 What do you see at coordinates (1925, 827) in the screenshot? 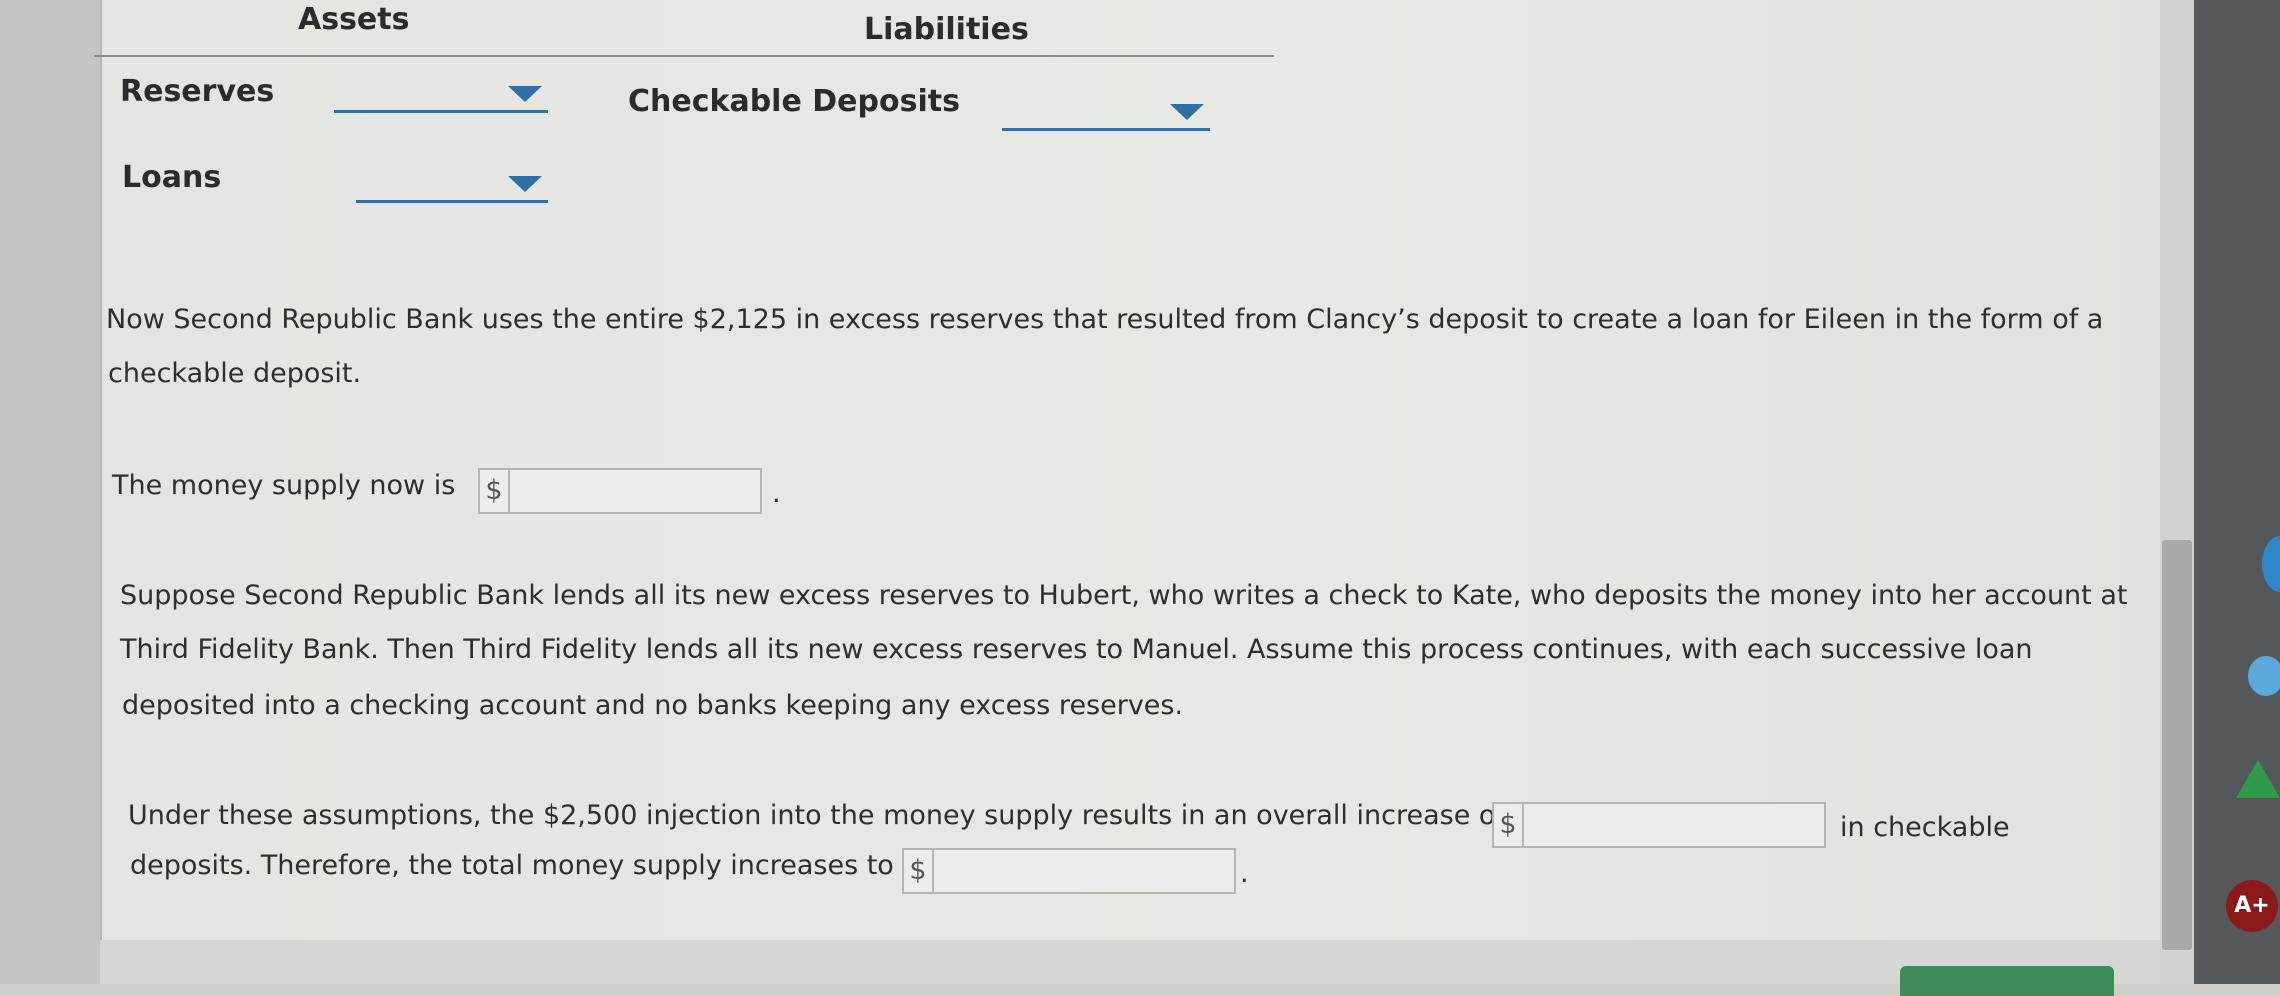
I see `question-line1-suffix: in checkable` at bounding box center [1925, 827].